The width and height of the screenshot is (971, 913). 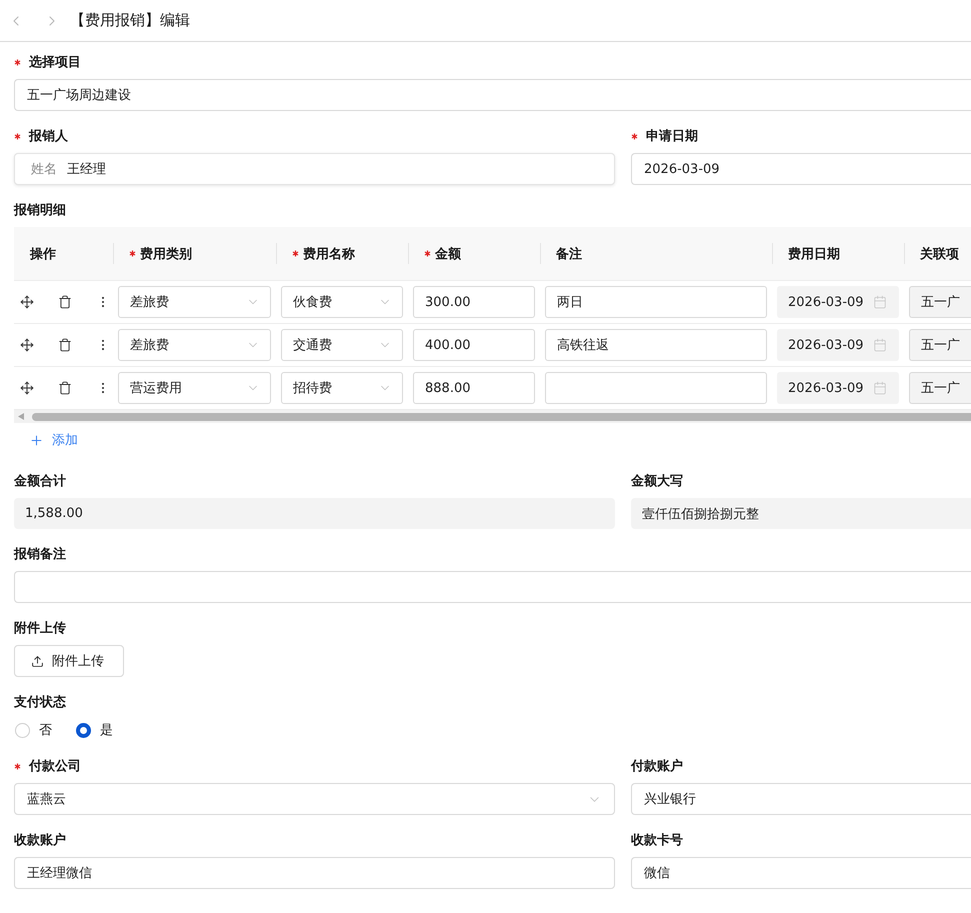 What do you see at coordinates (40, 840) in the screenshot?
I see `field-label: 收款账户` at bounding box center [40, 840].